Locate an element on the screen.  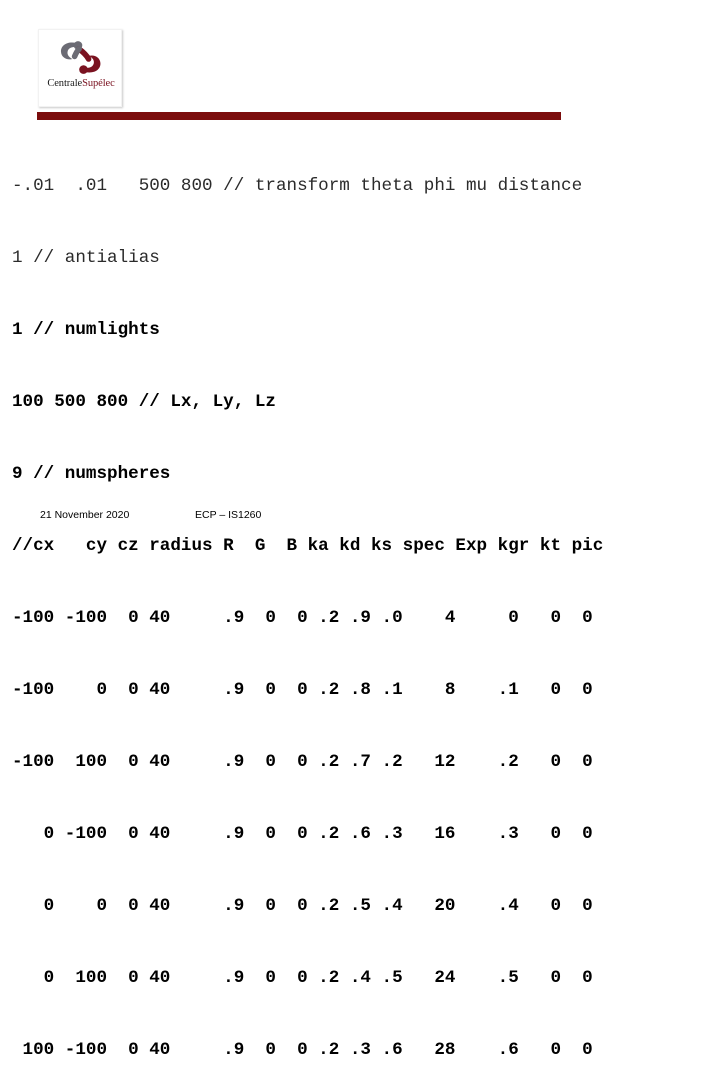
logo-wordmark-accent: Supélec is located at coordinates (98, 83).